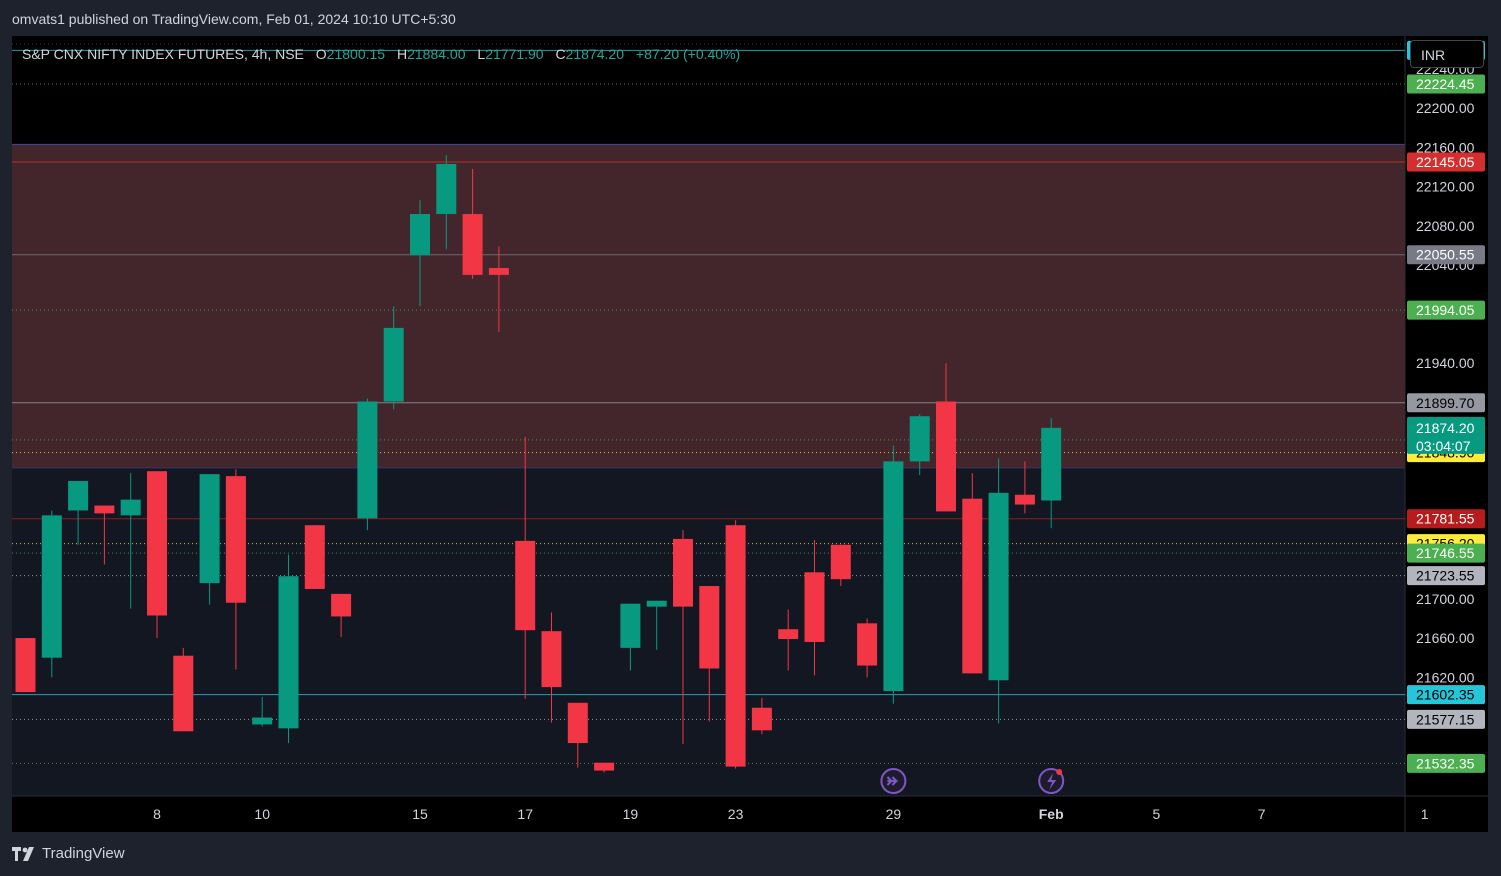 This screenshot has height=876, width=1501. Describe the element at coordinates (356, 54) in the screenshot. I see `open-value: 21800.15` at that location.